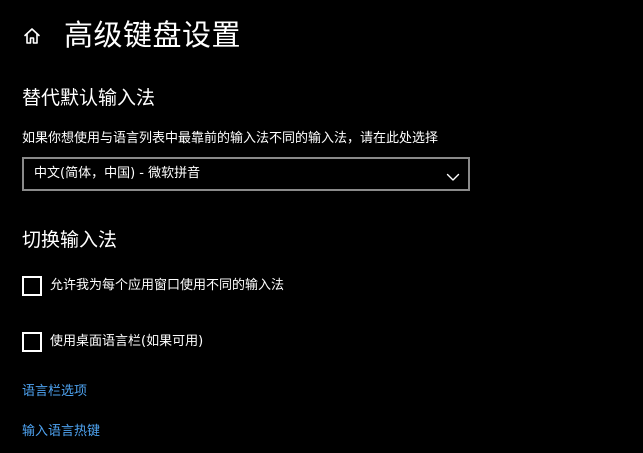 The image size is (643, 453). Describe the element at coordinates (61, 432) in the screenshot. I see `input-language-hotkeys-link: 输入语言热键` at that location.